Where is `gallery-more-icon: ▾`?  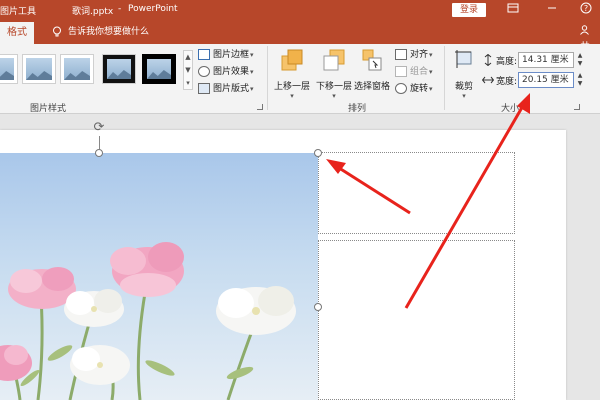
gallery-more-icon: ▾ is located at coordinates (188, 83).